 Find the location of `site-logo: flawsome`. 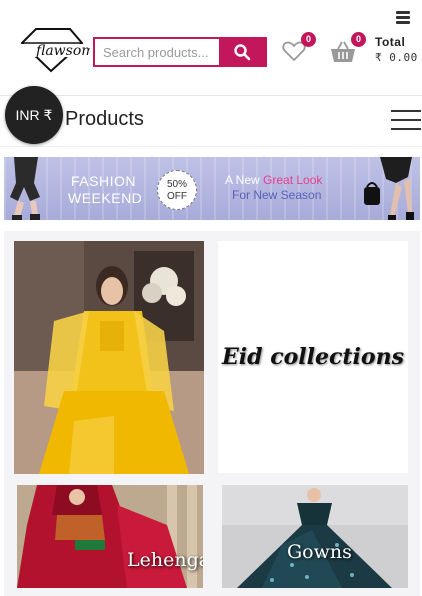

site-logo: flawsome is located at coordinates (57, 50).